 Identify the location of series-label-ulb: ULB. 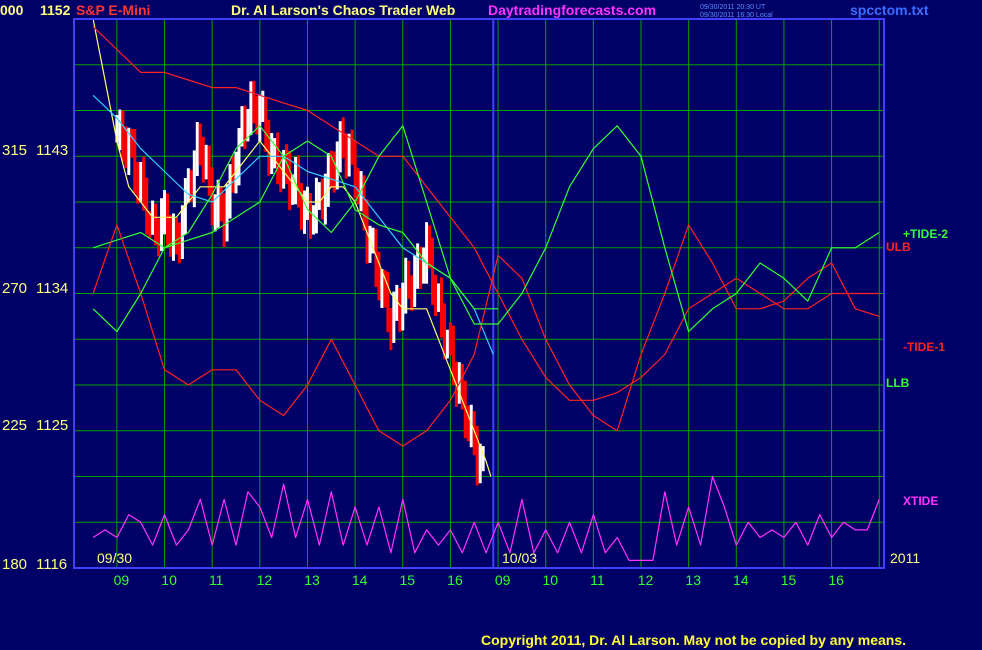
(898, 247).